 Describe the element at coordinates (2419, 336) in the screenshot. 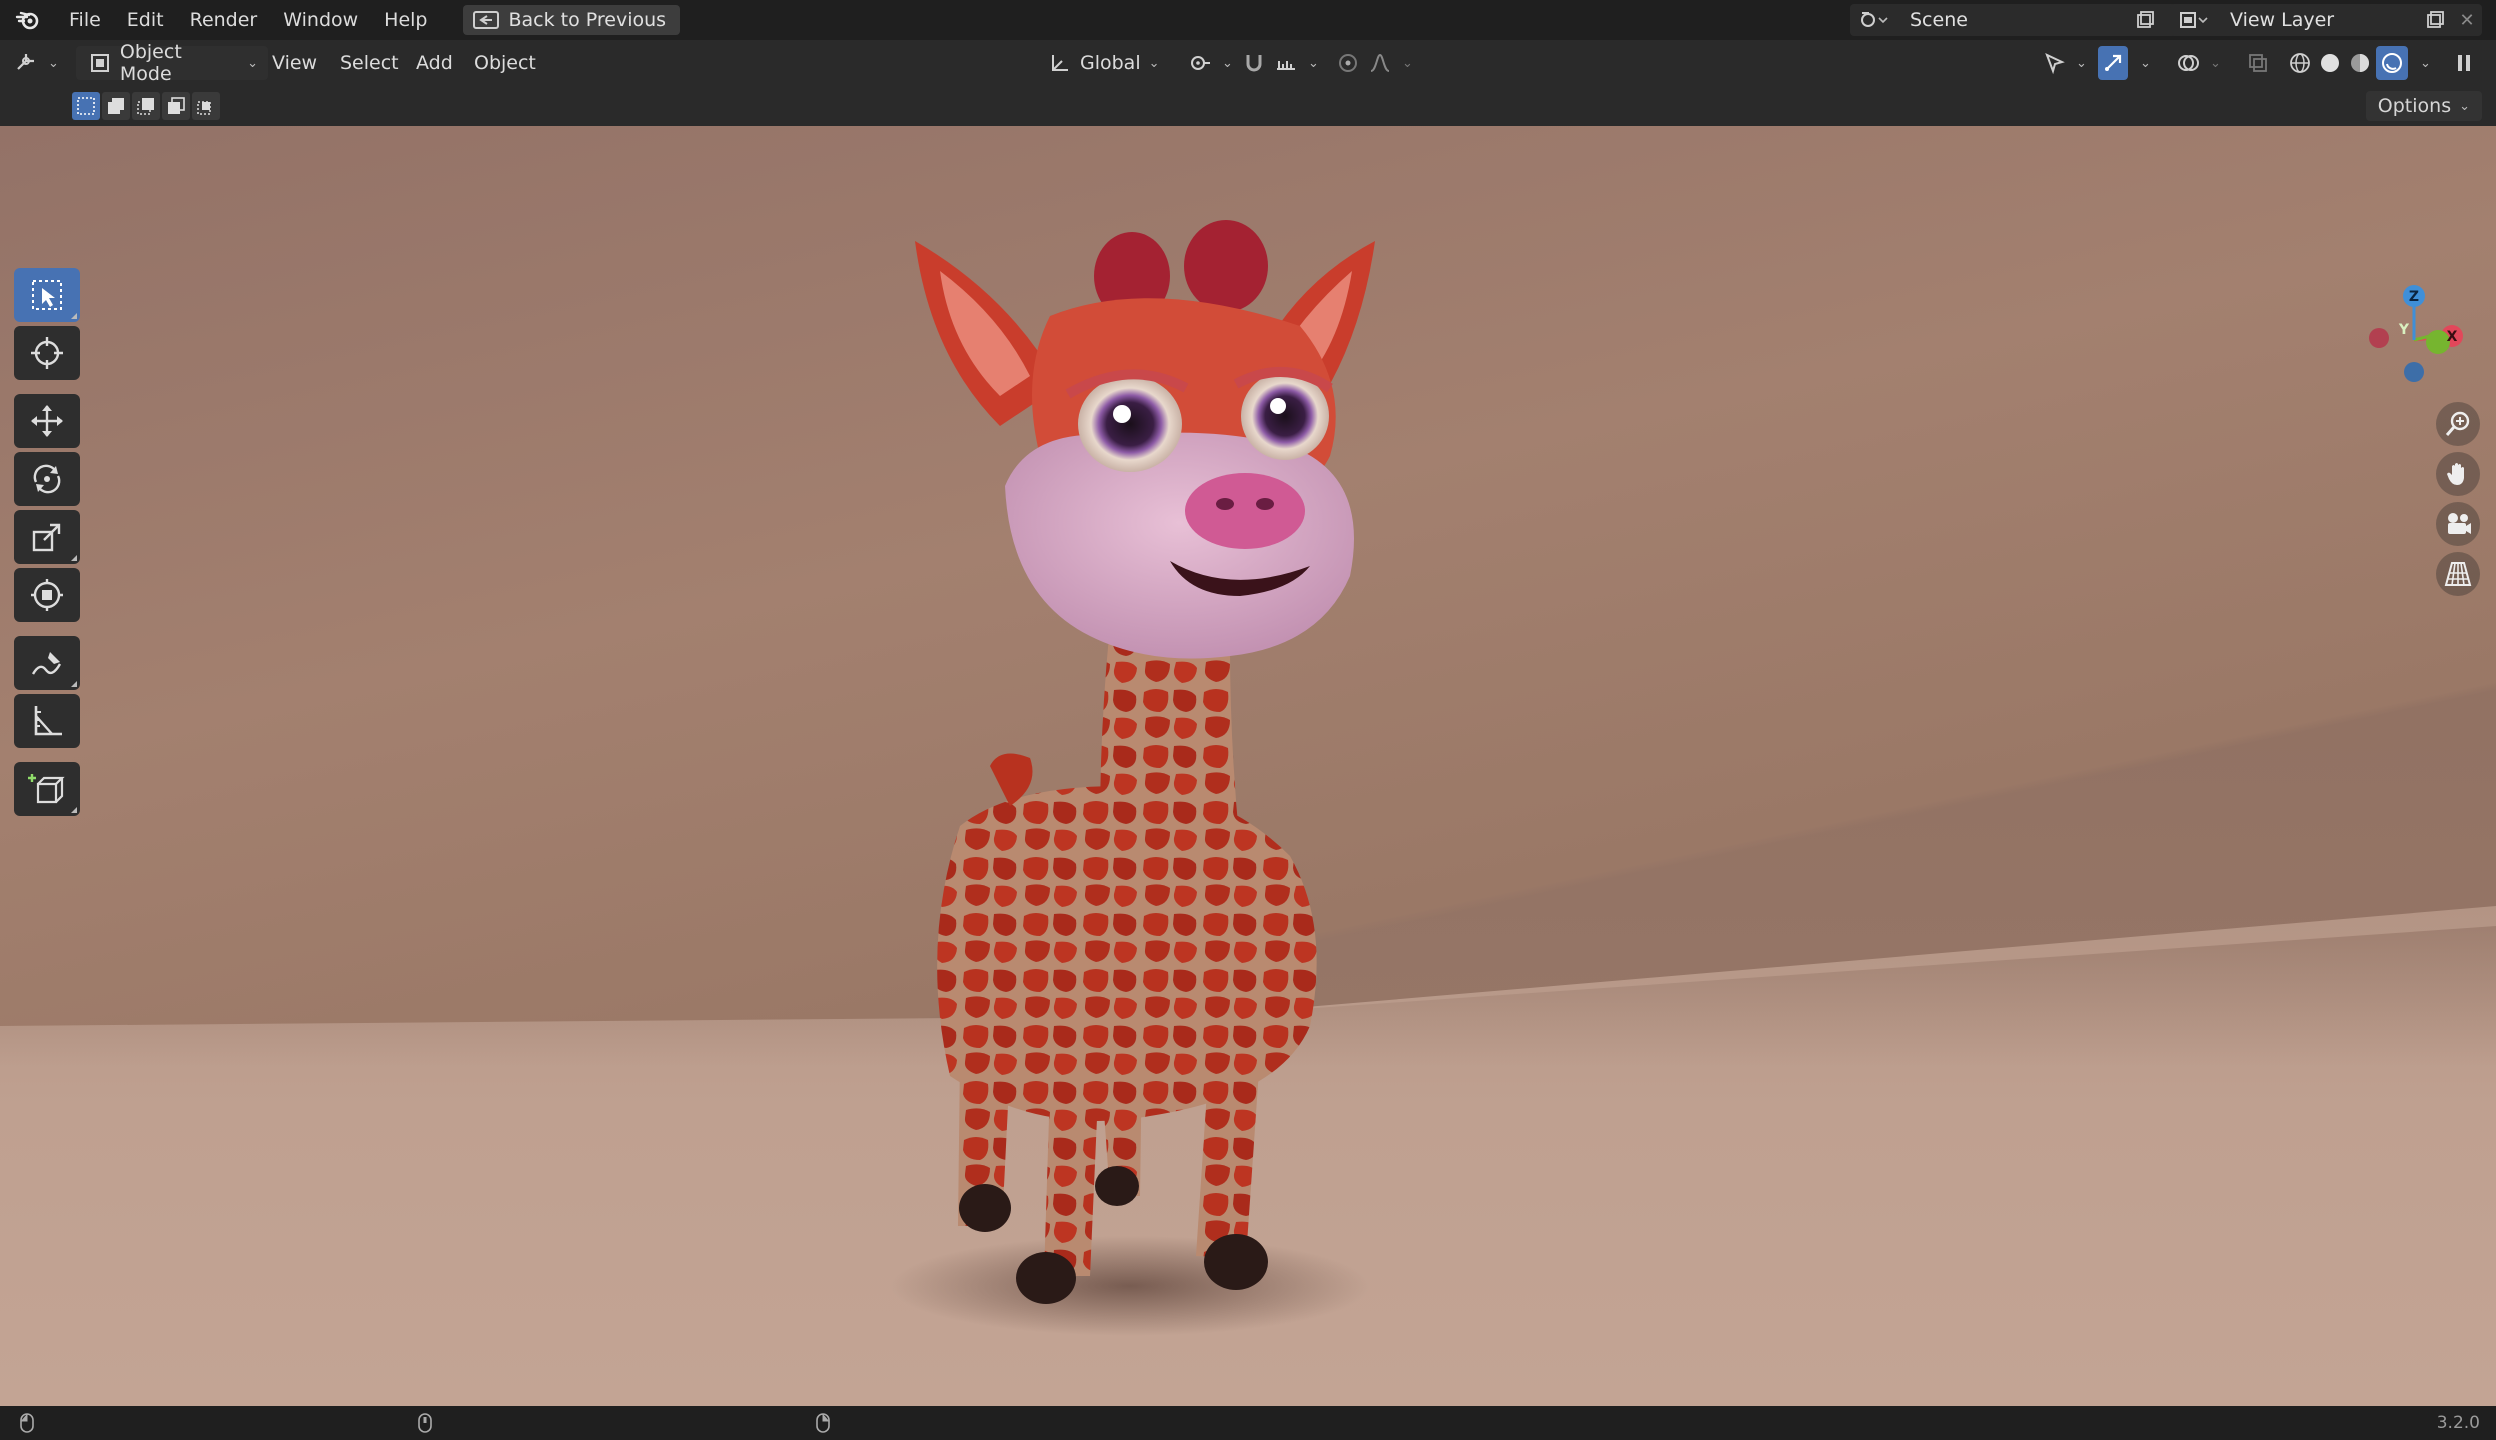

I see `navigation-gizmo: X Z Y` at that location.